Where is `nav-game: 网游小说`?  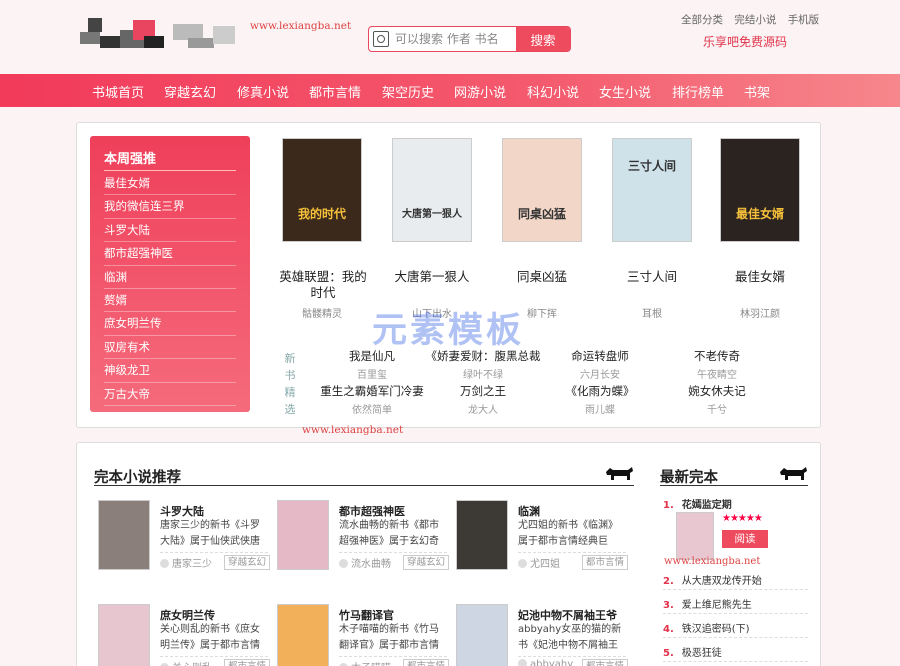
nav-game: 网游小说 is located at coordinates (480, 91).